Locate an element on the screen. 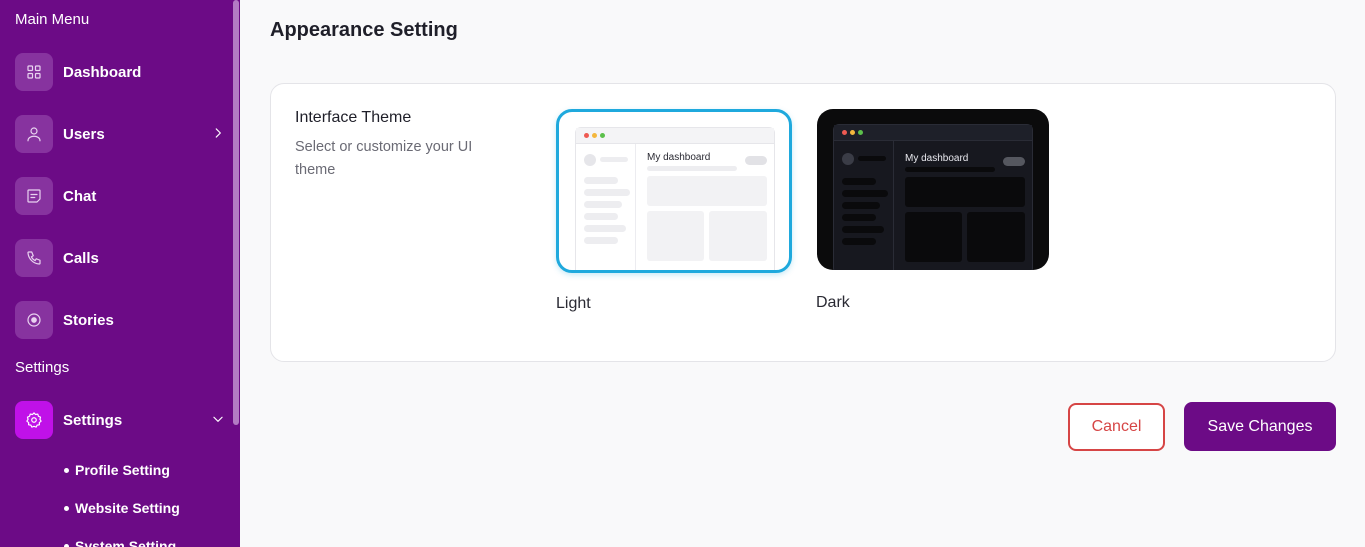 The height and width of the screenshot is (547, 1365). sidebar-item-label: Chat is located at coordinates (80, 196).